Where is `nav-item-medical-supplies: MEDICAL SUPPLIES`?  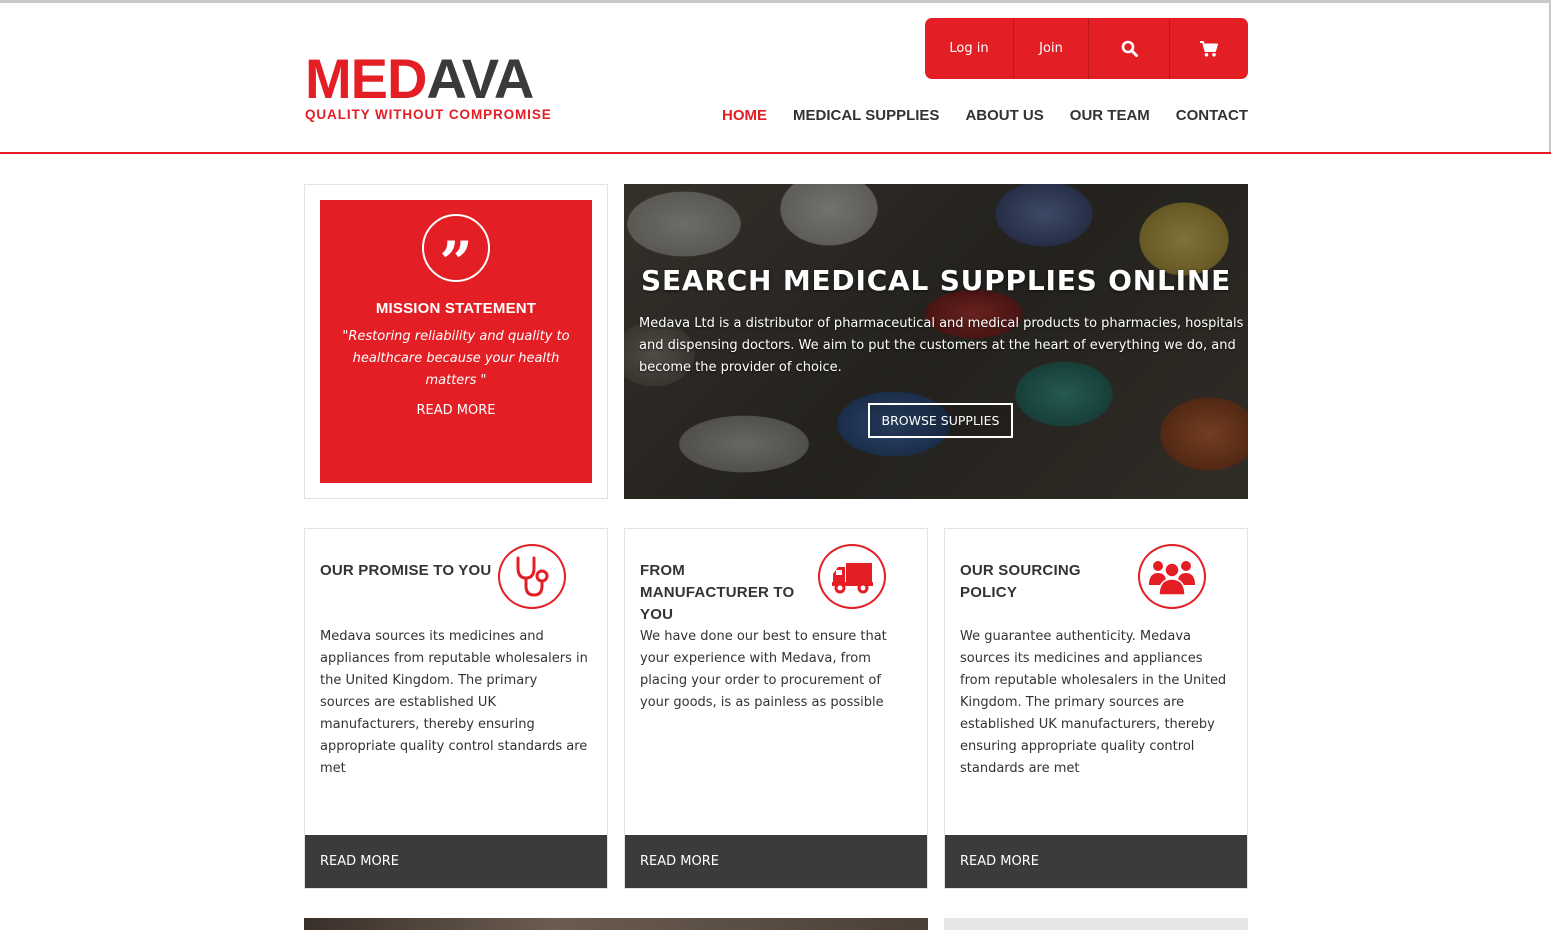 nav-item-medical-supplies: MEDICAL SUPPLIES is located at coordinates (866, 115).